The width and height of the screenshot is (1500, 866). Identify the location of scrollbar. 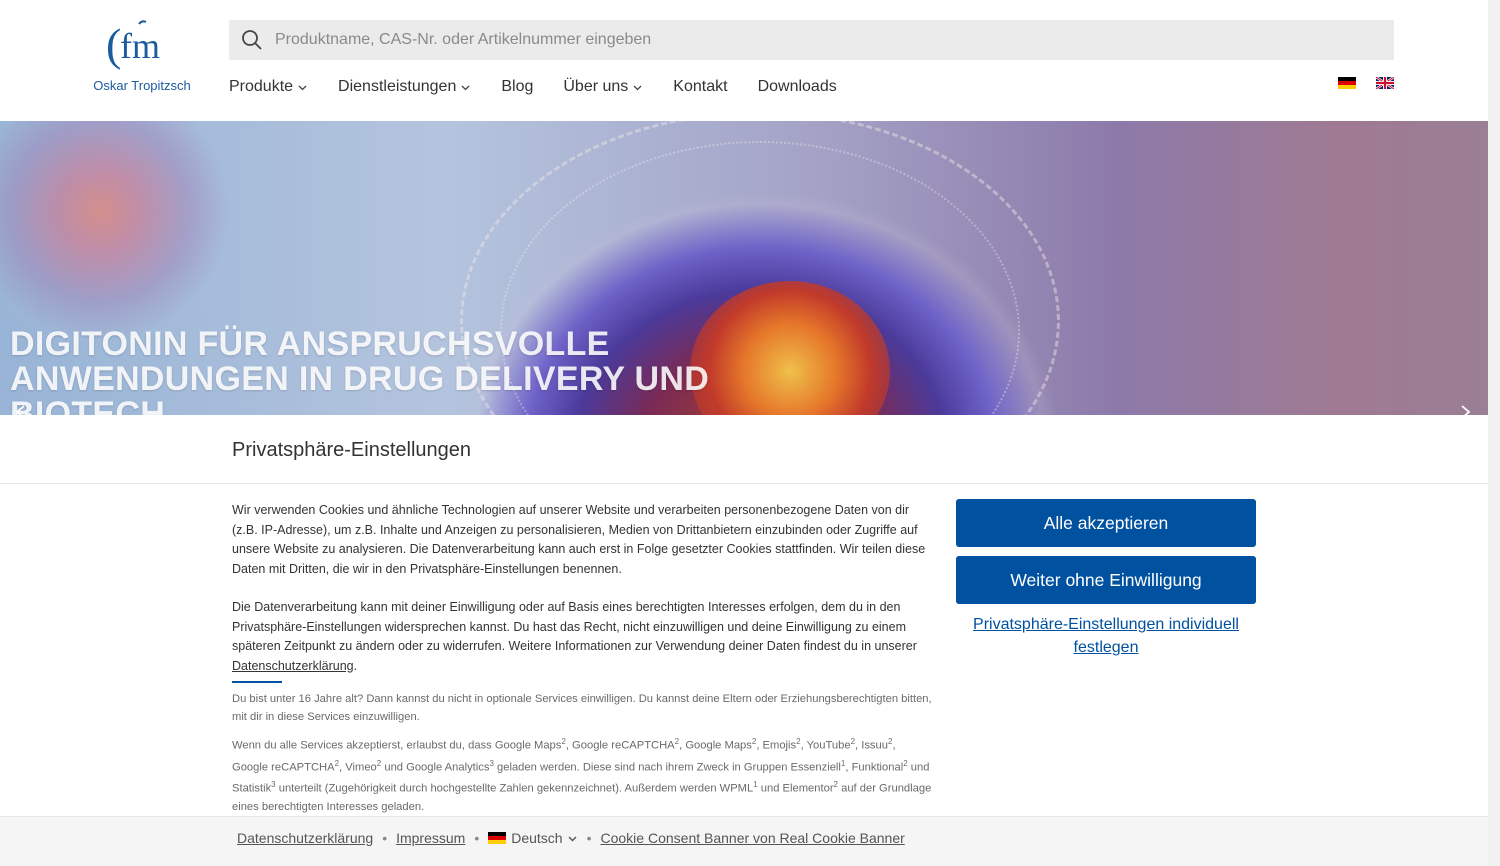
(1494, 433).